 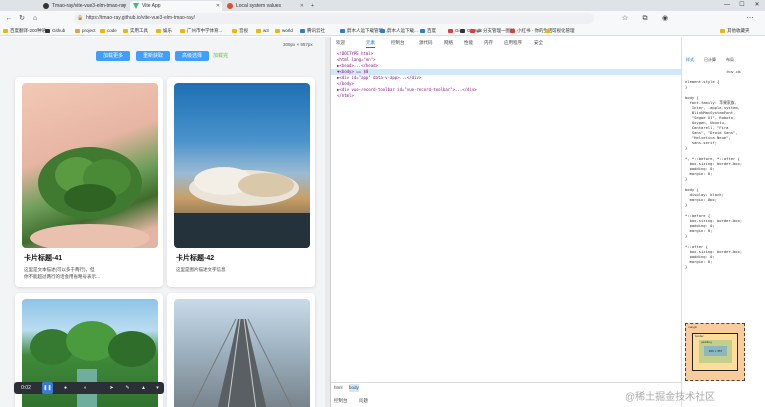 What do you see at coordinates (733, 71) in the screenshot?
I see `style-filter: :hov .cls` at bounding box center [733, 71].